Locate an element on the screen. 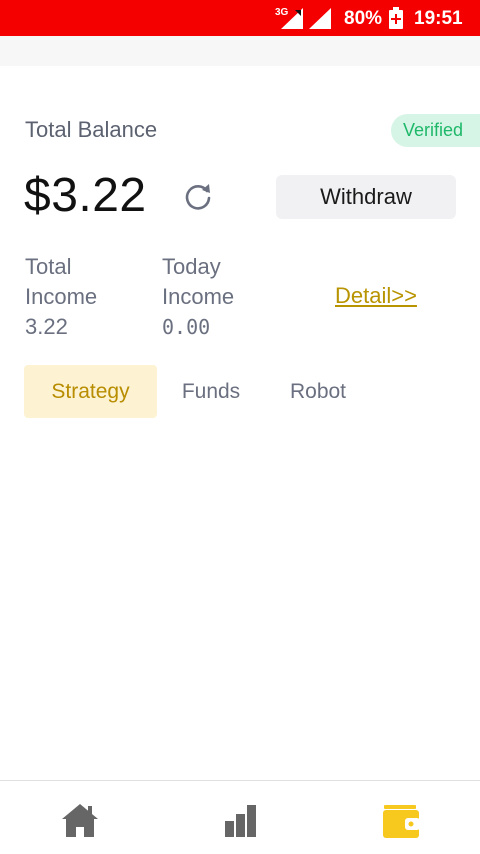 Image resolution: width=480 pixels, height=854 pixels. clock: 19:51 is located at coordinates (438, 18).